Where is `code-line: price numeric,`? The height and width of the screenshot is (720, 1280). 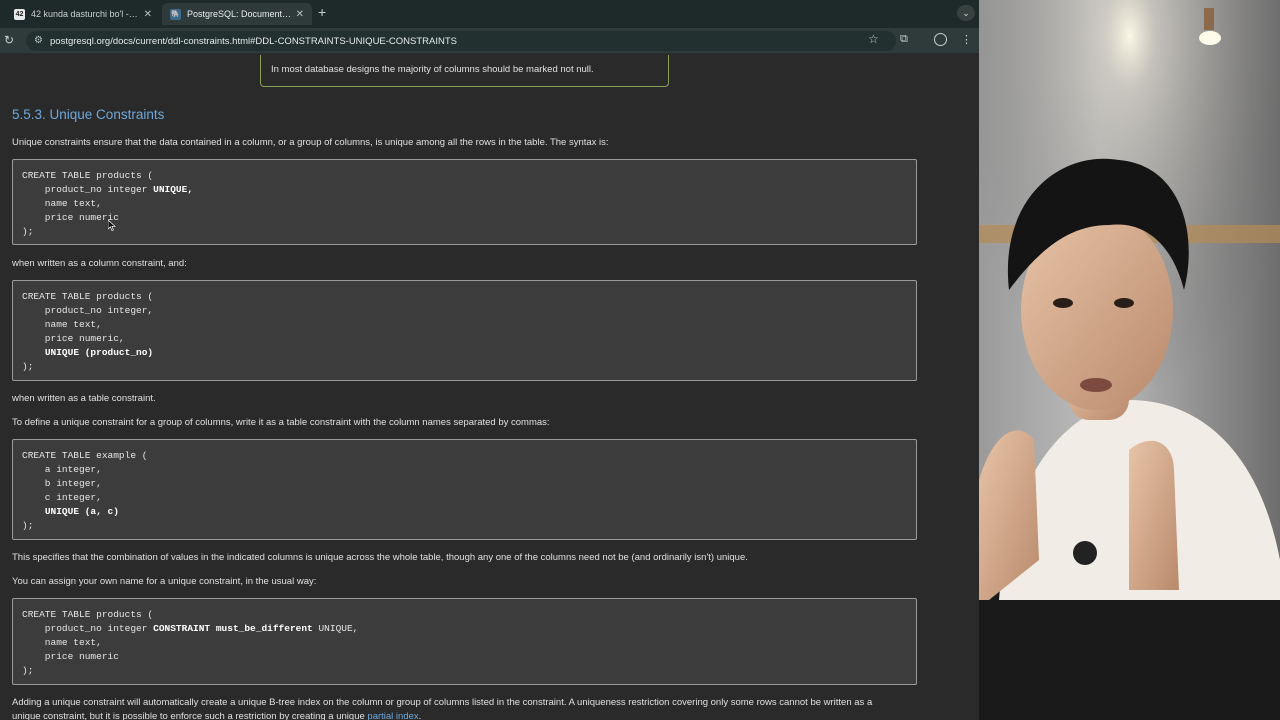 code-line: price numeric, is located at coordinates (73, 338).